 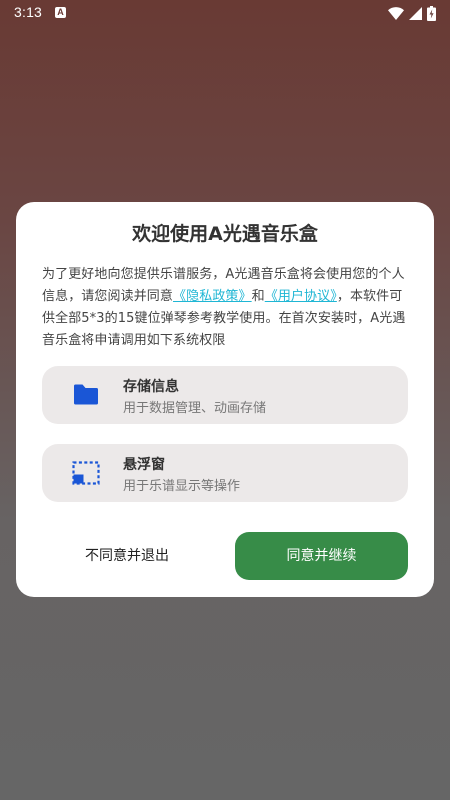 I want to click on folder-icon, so click(x=86, y=395).